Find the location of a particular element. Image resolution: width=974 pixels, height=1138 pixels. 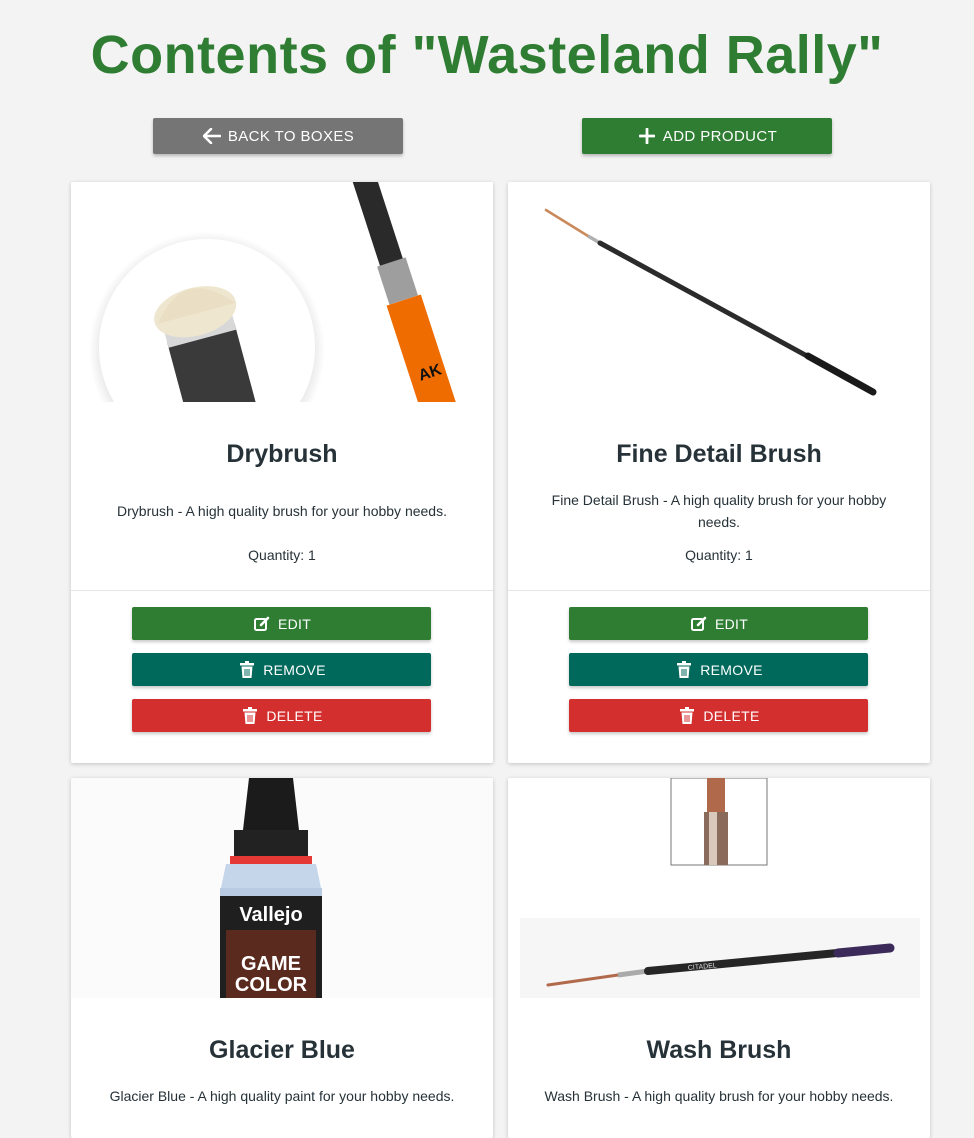

page-title: Contents of "Wasteland Rally" is located at coordinates (487, 55).